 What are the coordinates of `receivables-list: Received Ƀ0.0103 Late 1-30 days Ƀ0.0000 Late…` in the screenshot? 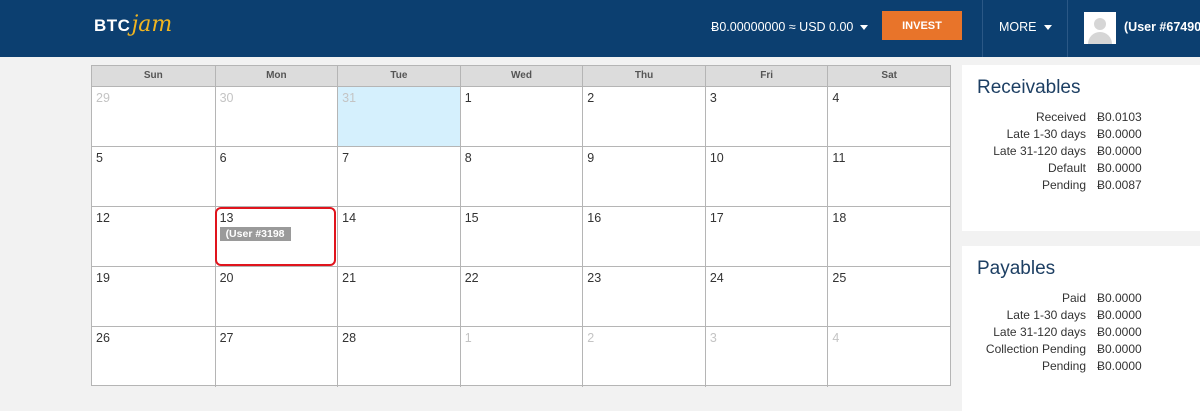 It's located at (1081, 151).